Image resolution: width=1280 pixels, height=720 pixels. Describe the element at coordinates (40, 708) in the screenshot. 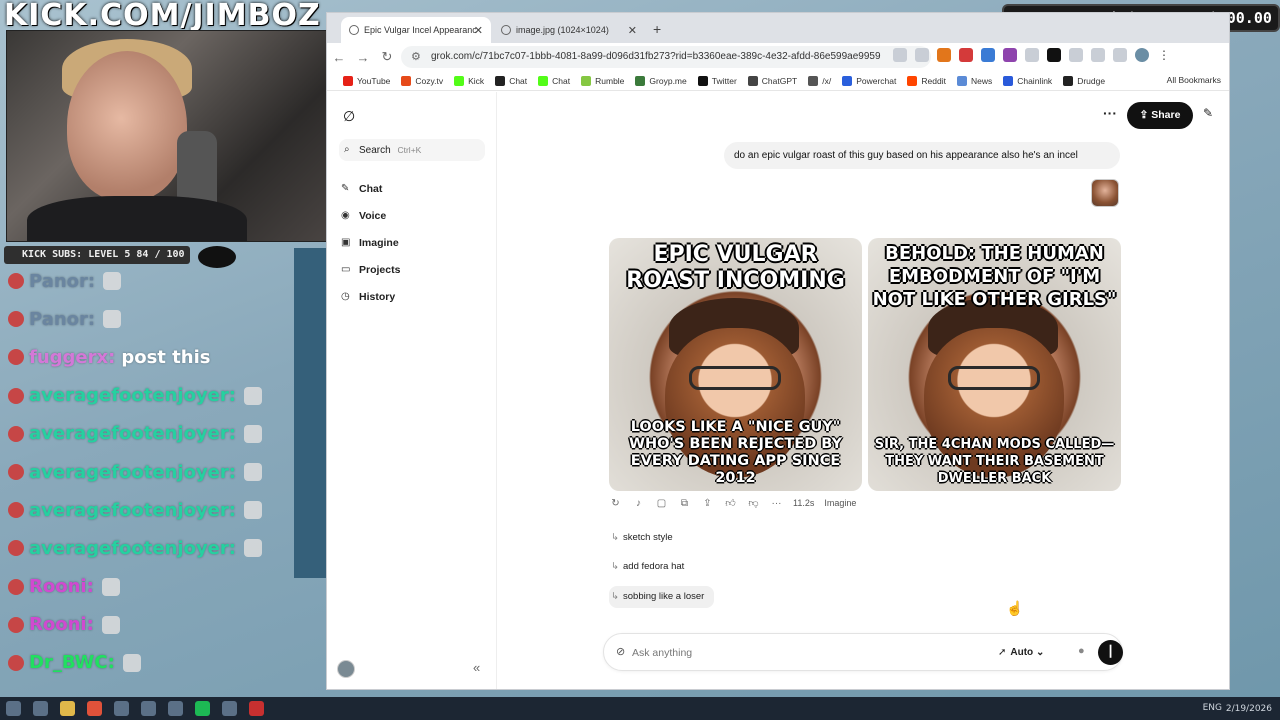

I see `task-view-icon` at that location.